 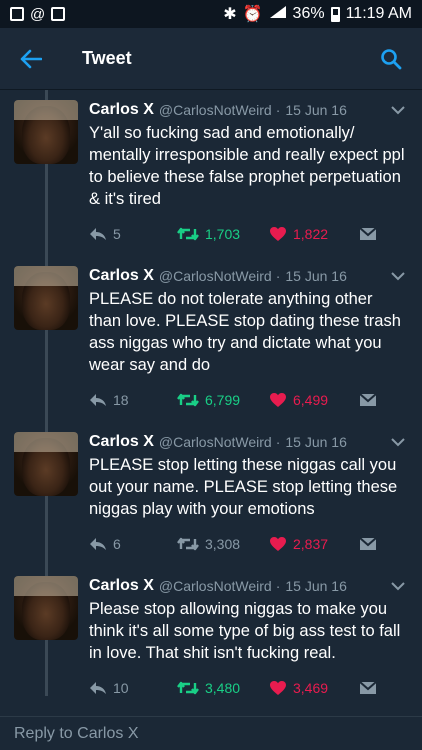 I want to click on like-count: 1,822, so click(x=311, y=234).